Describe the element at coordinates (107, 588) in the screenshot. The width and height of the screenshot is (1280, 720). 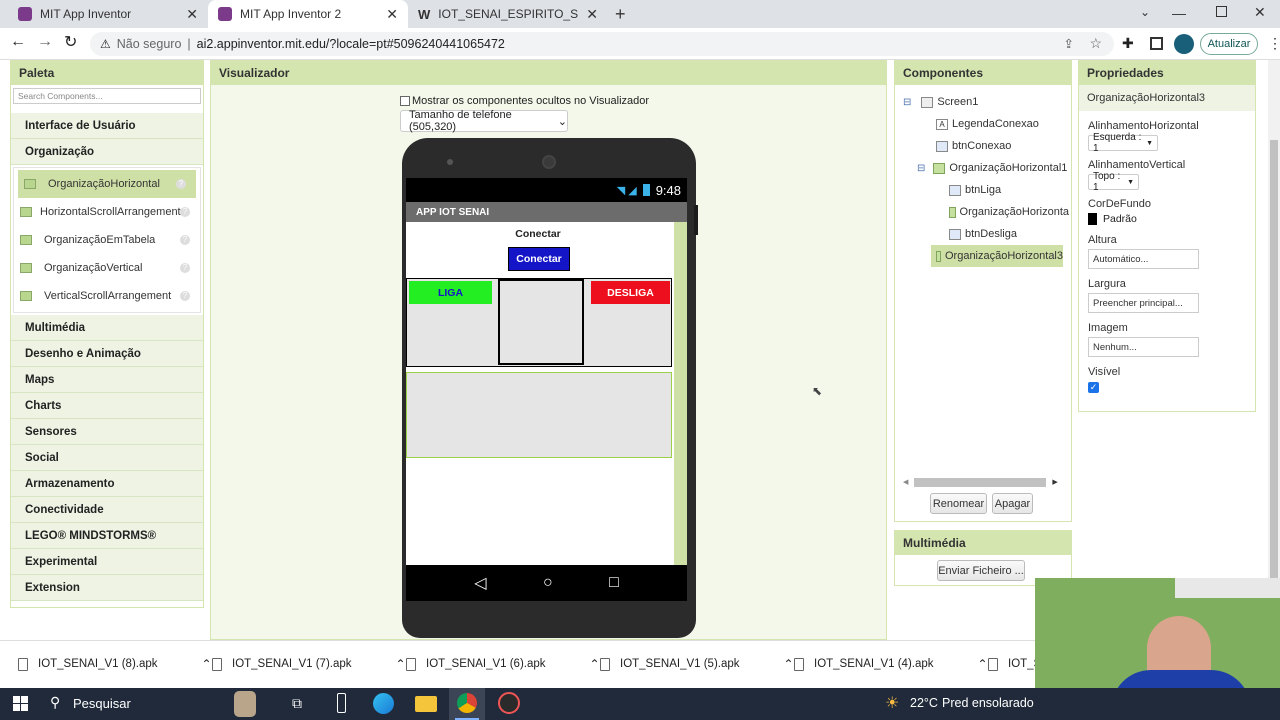
I see `category-extension: Extension` at that location.